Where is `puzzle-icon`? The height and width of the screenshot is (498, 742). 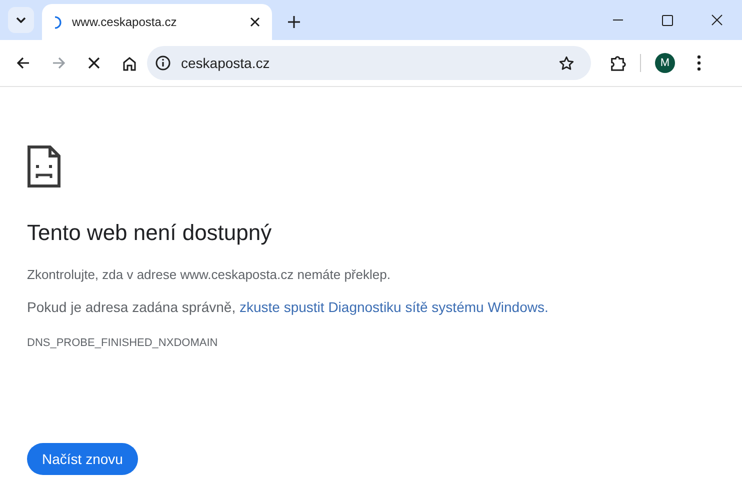 puzzle-icon is located at coordinates (617, 63).